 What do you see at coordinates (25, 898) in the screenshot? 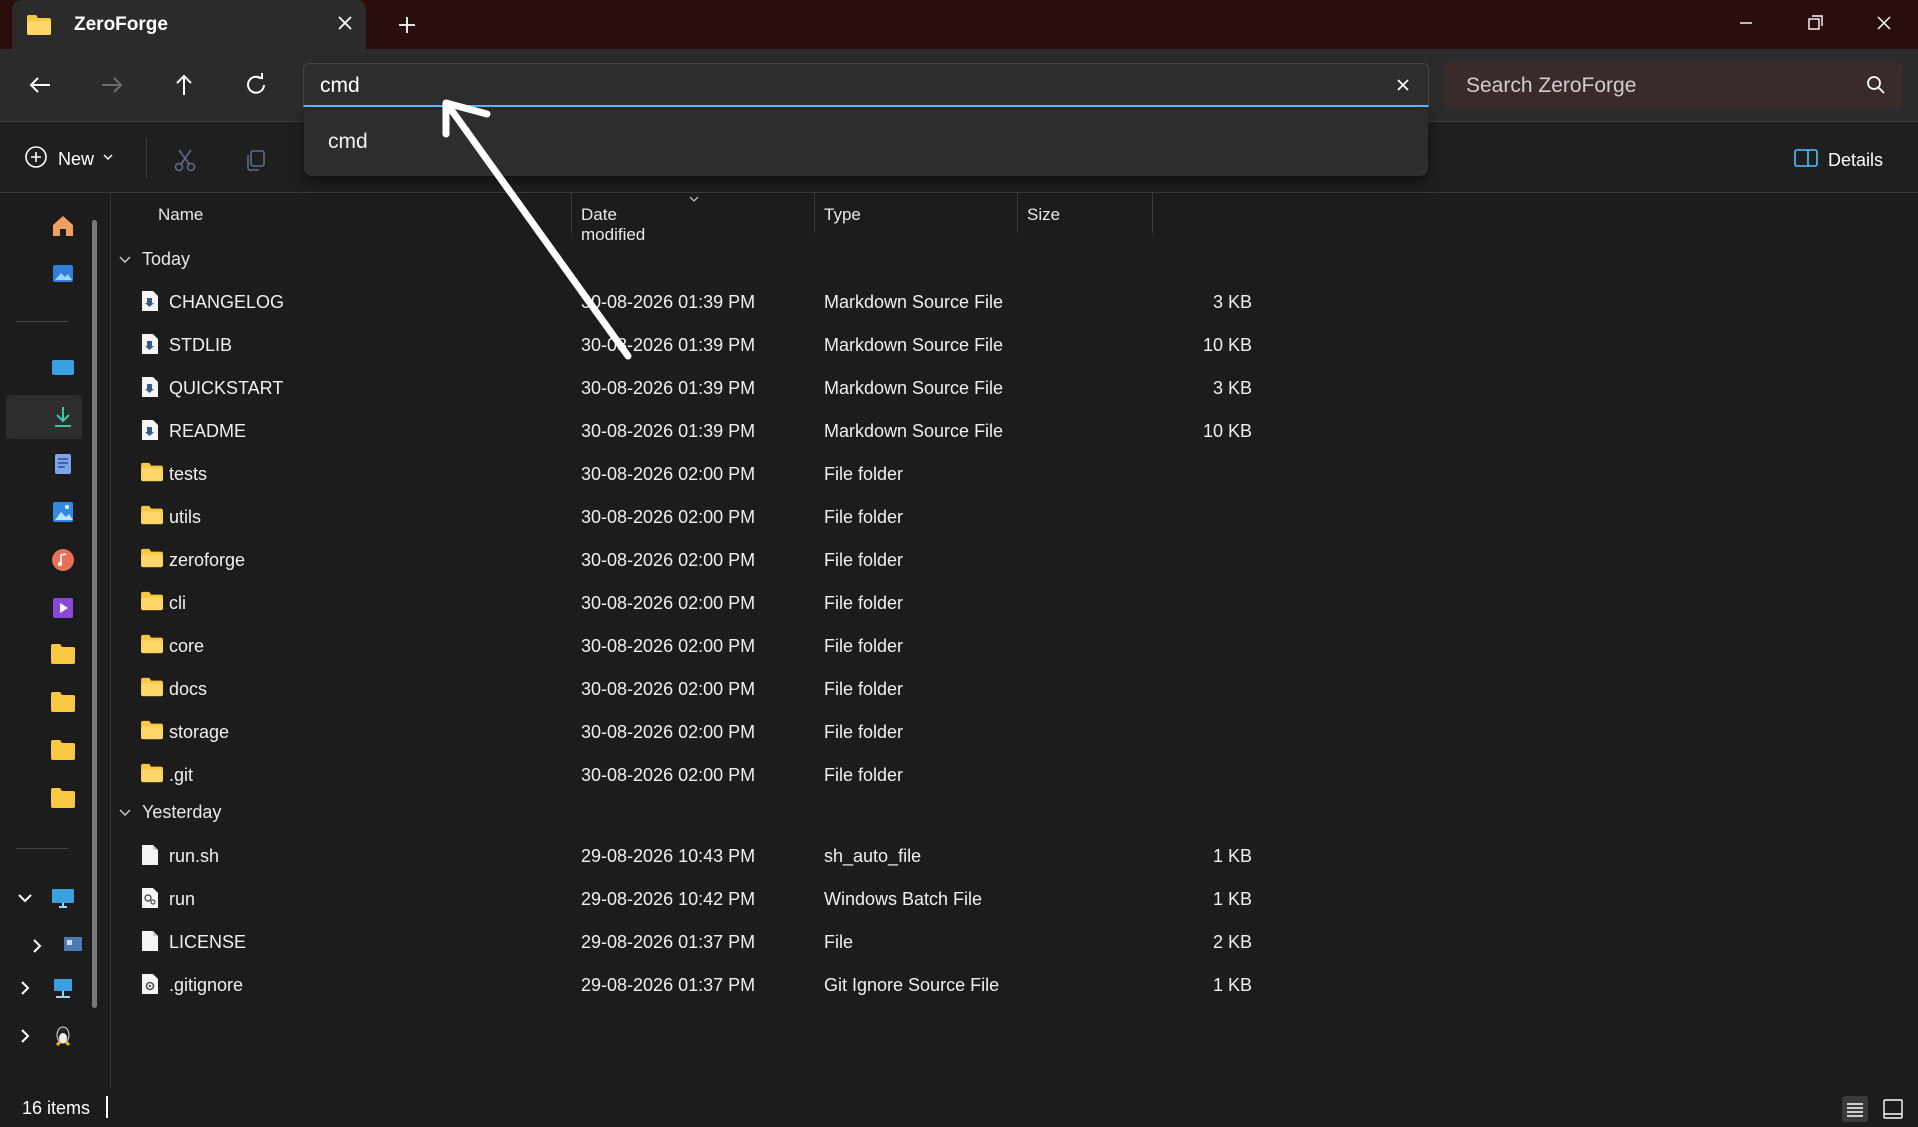
I see `chevron-down-icon` at bounding box center [25, 898].